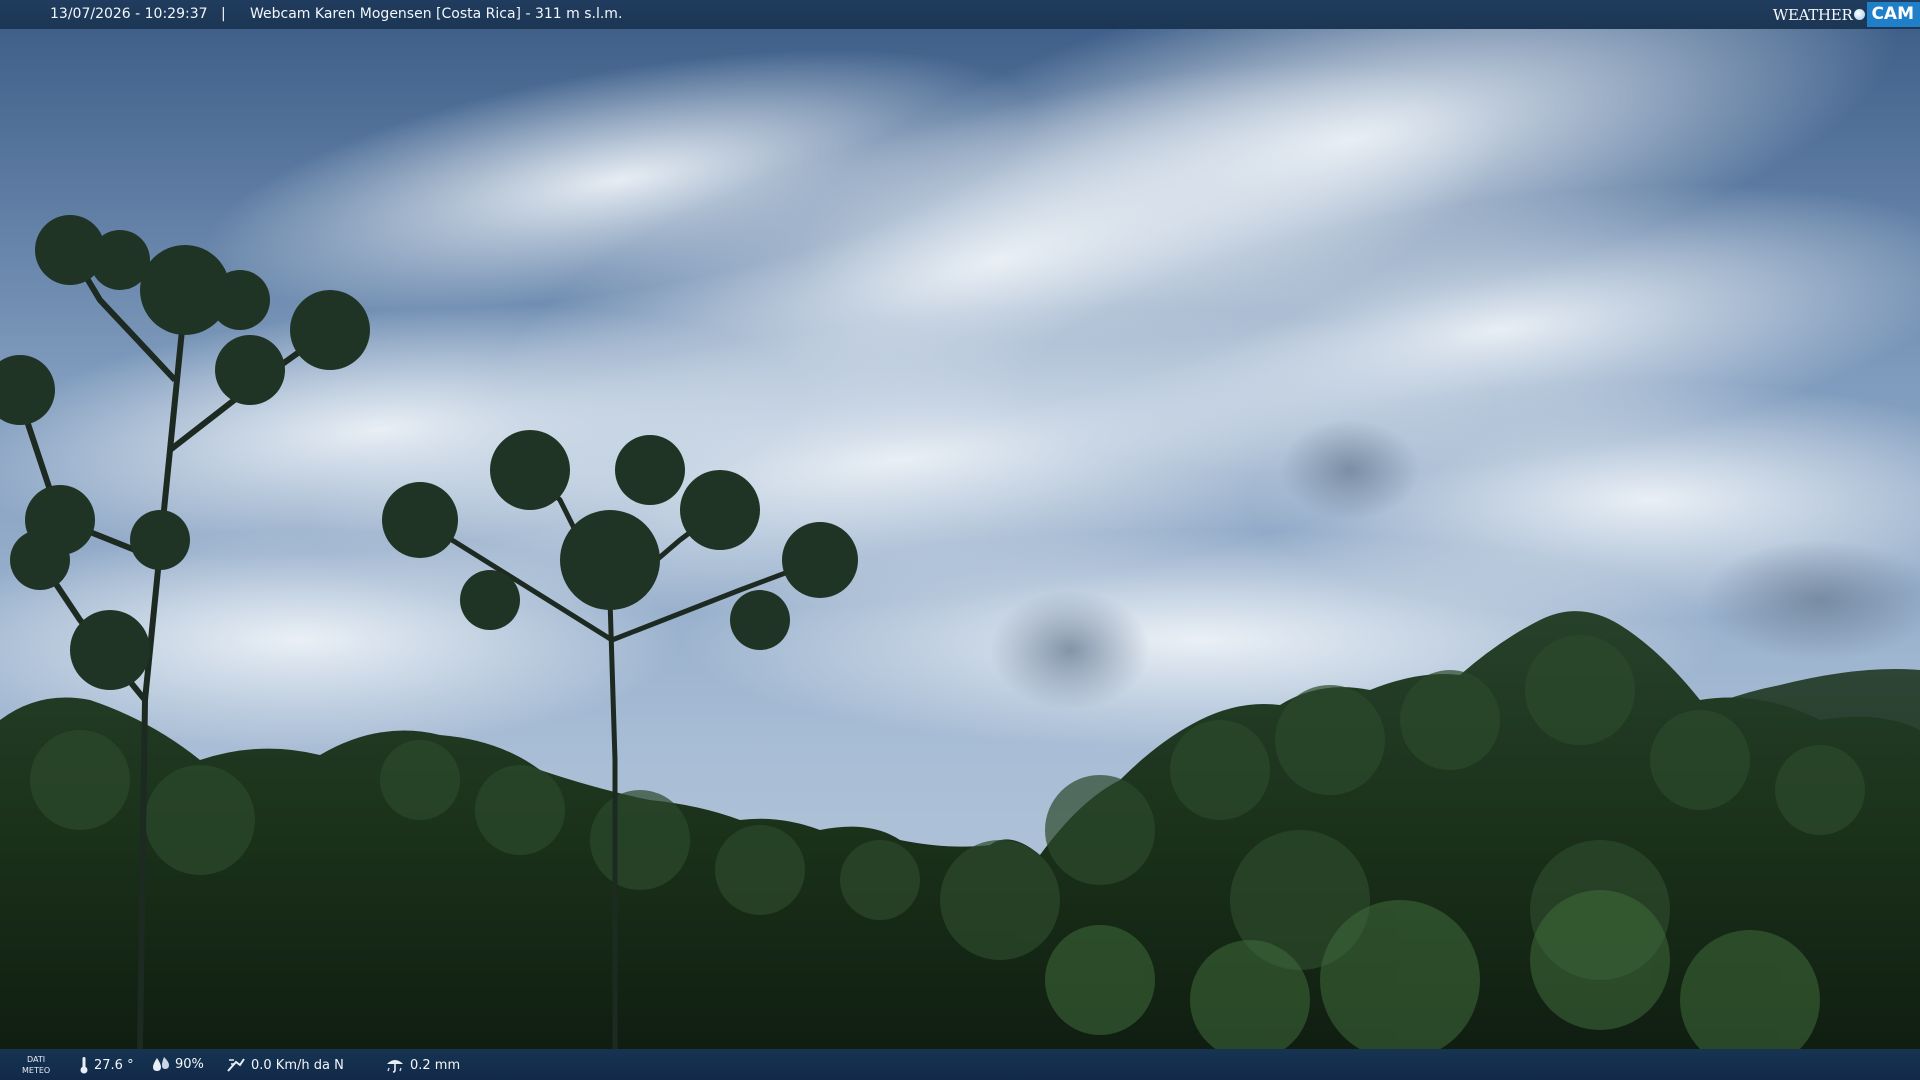 This screenshot has width=1920, height=1080. Describe the element at coordinates (236, 1065) in the screenshot. I see `wind-icon` at that location.